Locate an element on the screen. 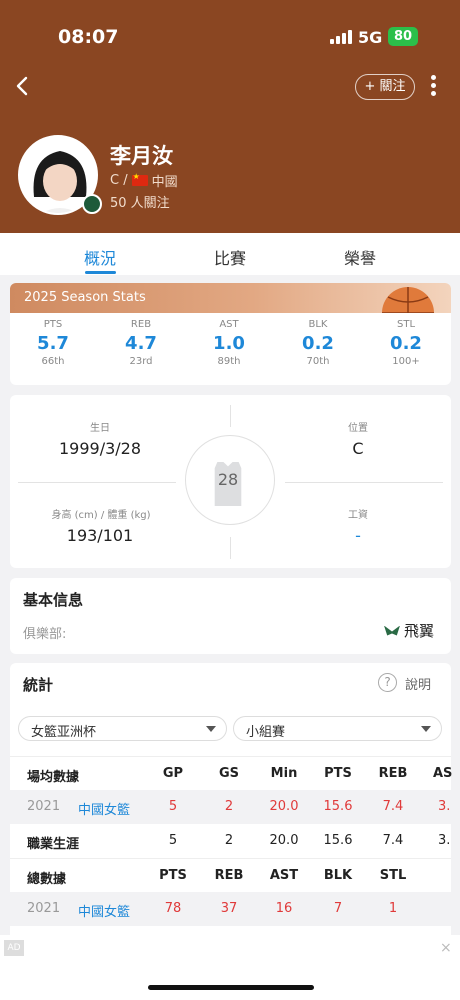 Image resolution: width=460 pixels, height=1000 pixels. cell-pts: 78 is located at coordinates (173, 908).